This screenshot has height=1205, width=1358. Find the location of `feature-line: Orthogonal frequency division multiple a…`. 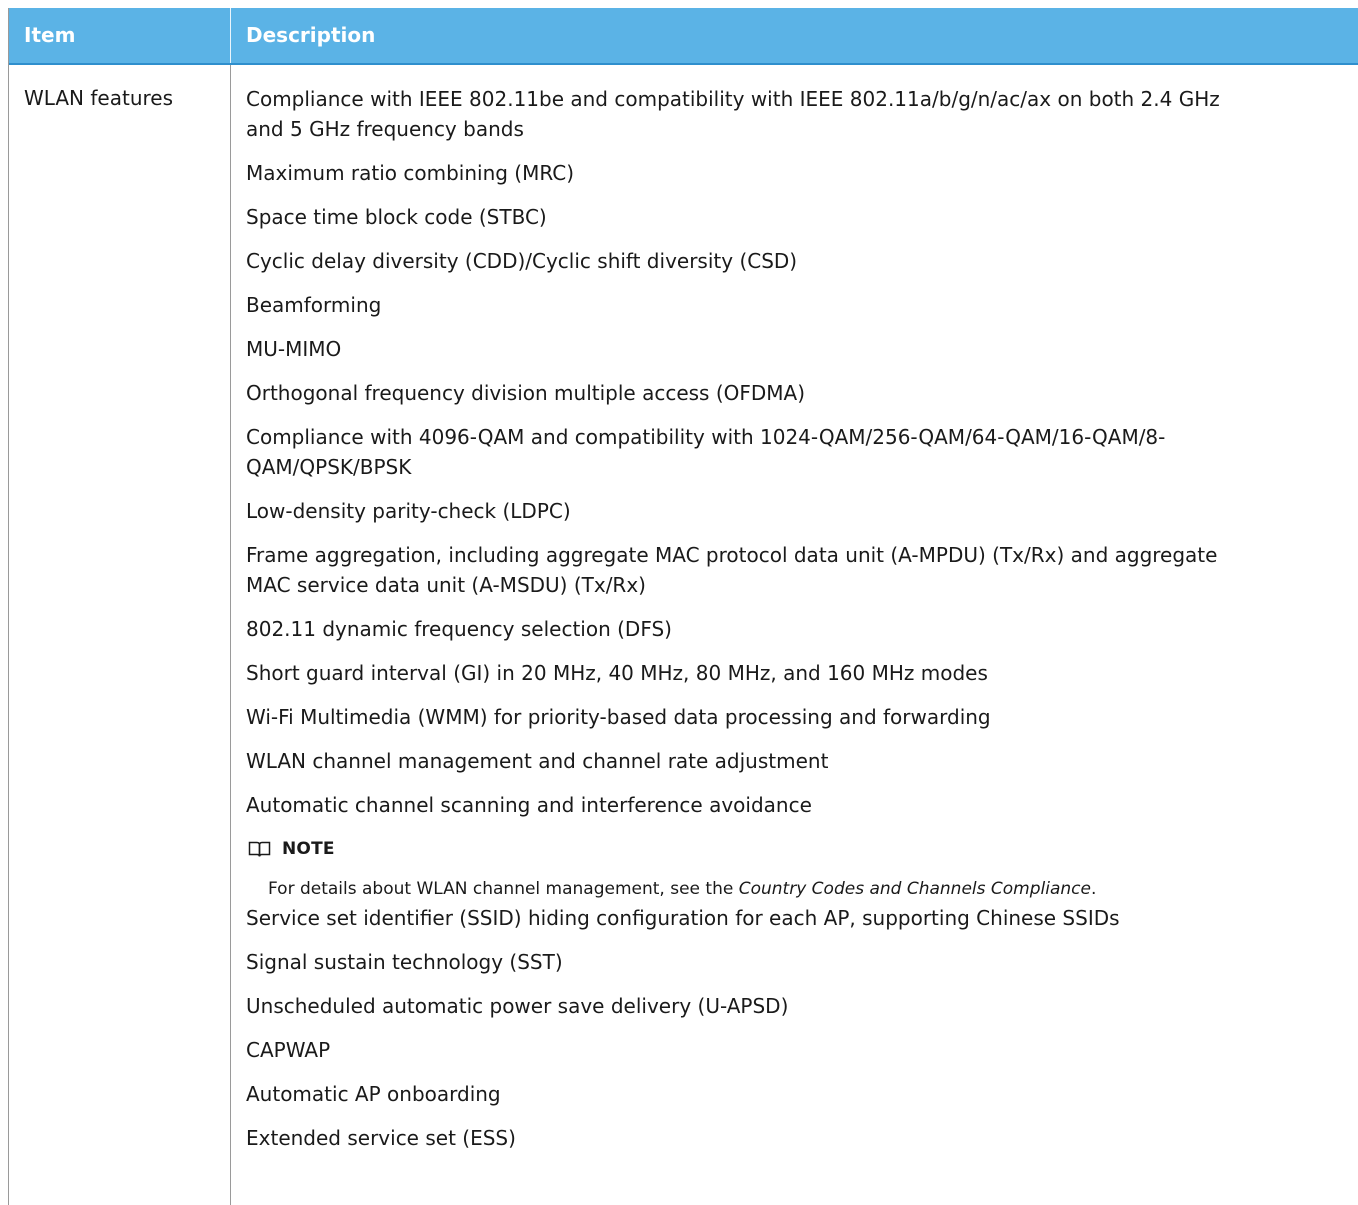

feature-line: Orthogonal frequency division multiple a… is located at coordinates (526, 393).